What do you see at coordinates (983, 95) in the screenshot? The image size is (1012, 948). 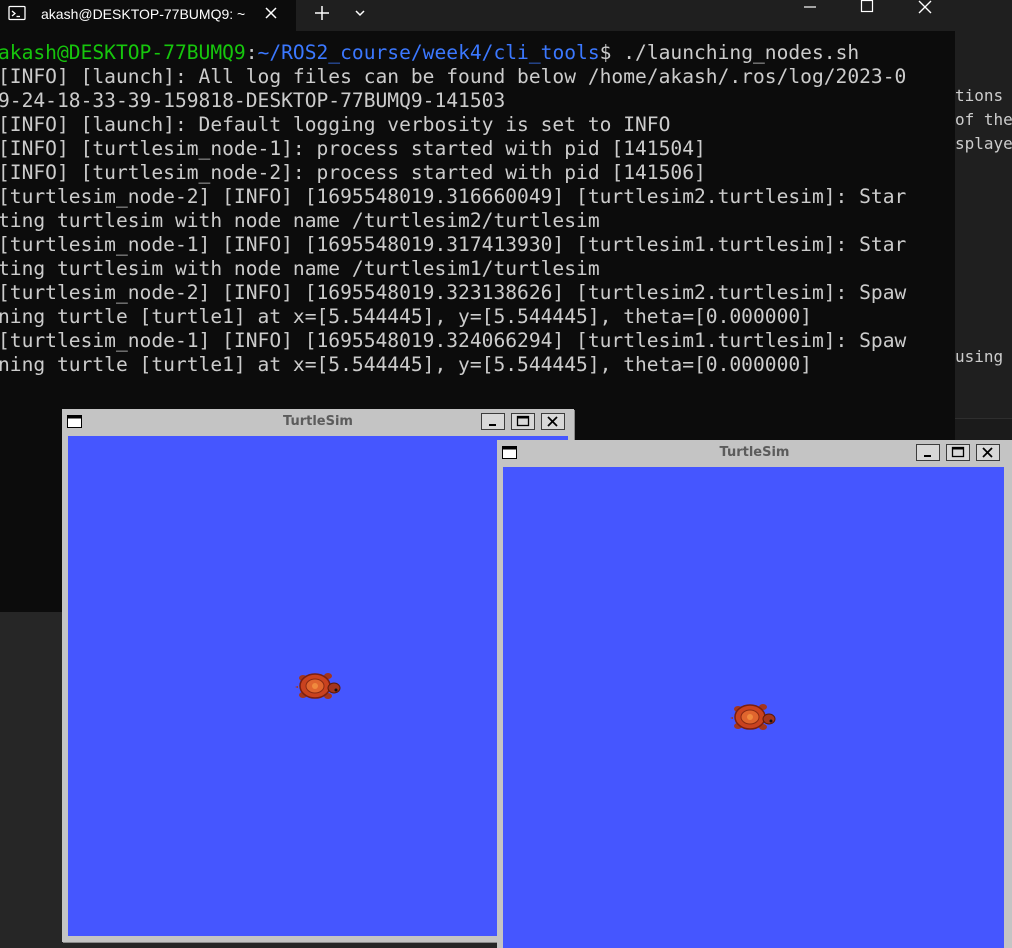 I see `editor-text-line: tions i` at bounding box center [983, 95].